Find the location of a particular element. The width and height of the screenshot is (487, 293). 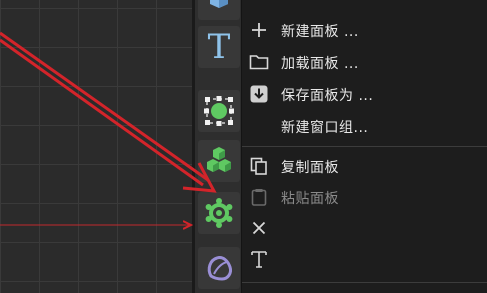

cube-tool-button is located at coordinates (219, 10).